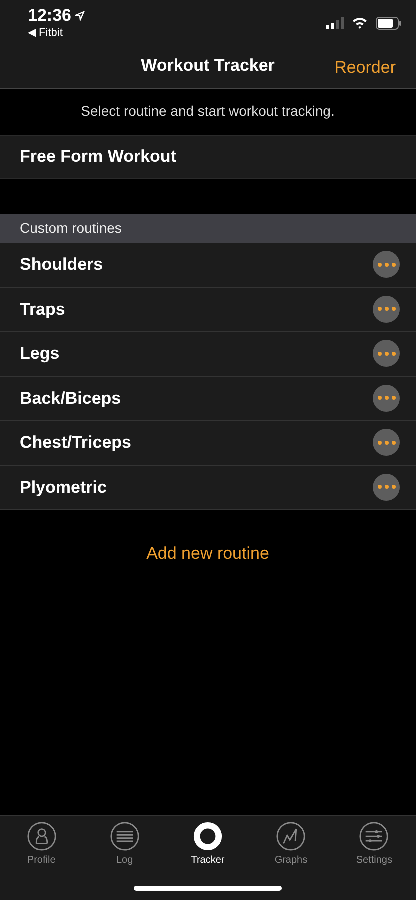  I want to click on tab: Profile, so click(42, 845).